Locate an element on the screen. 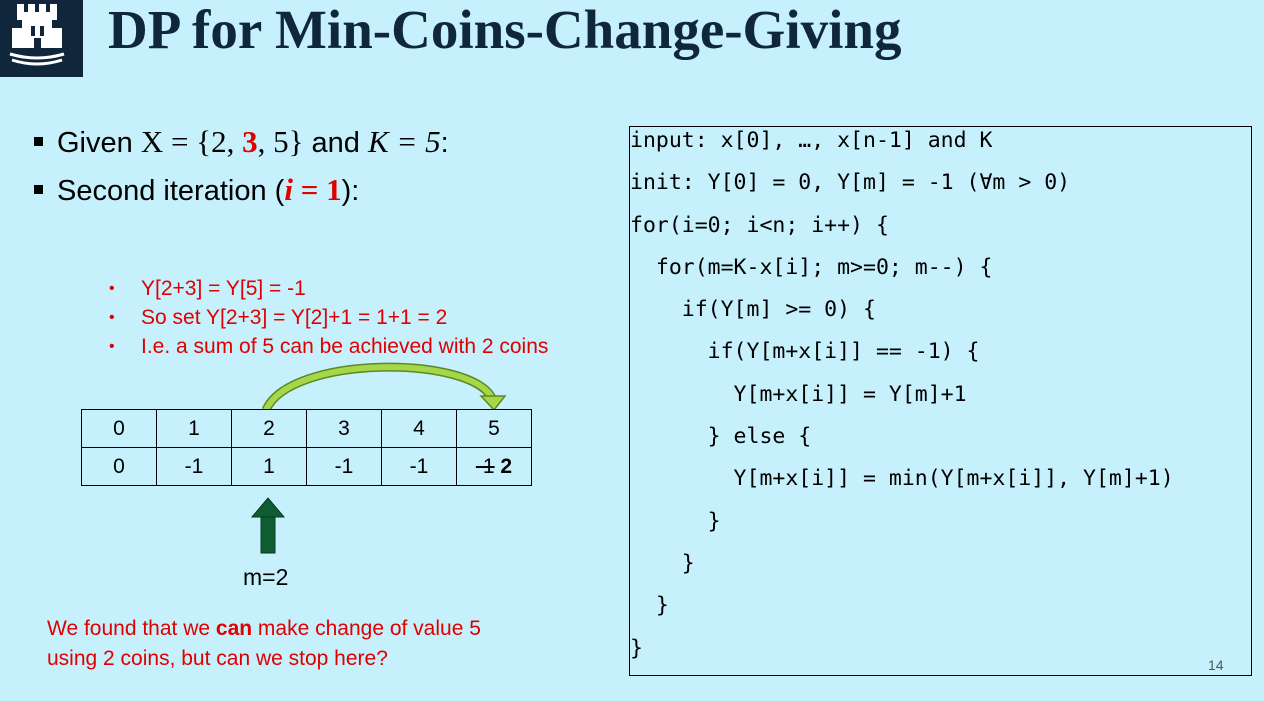  page-number: 14 is located at coordinates (1216, 665).